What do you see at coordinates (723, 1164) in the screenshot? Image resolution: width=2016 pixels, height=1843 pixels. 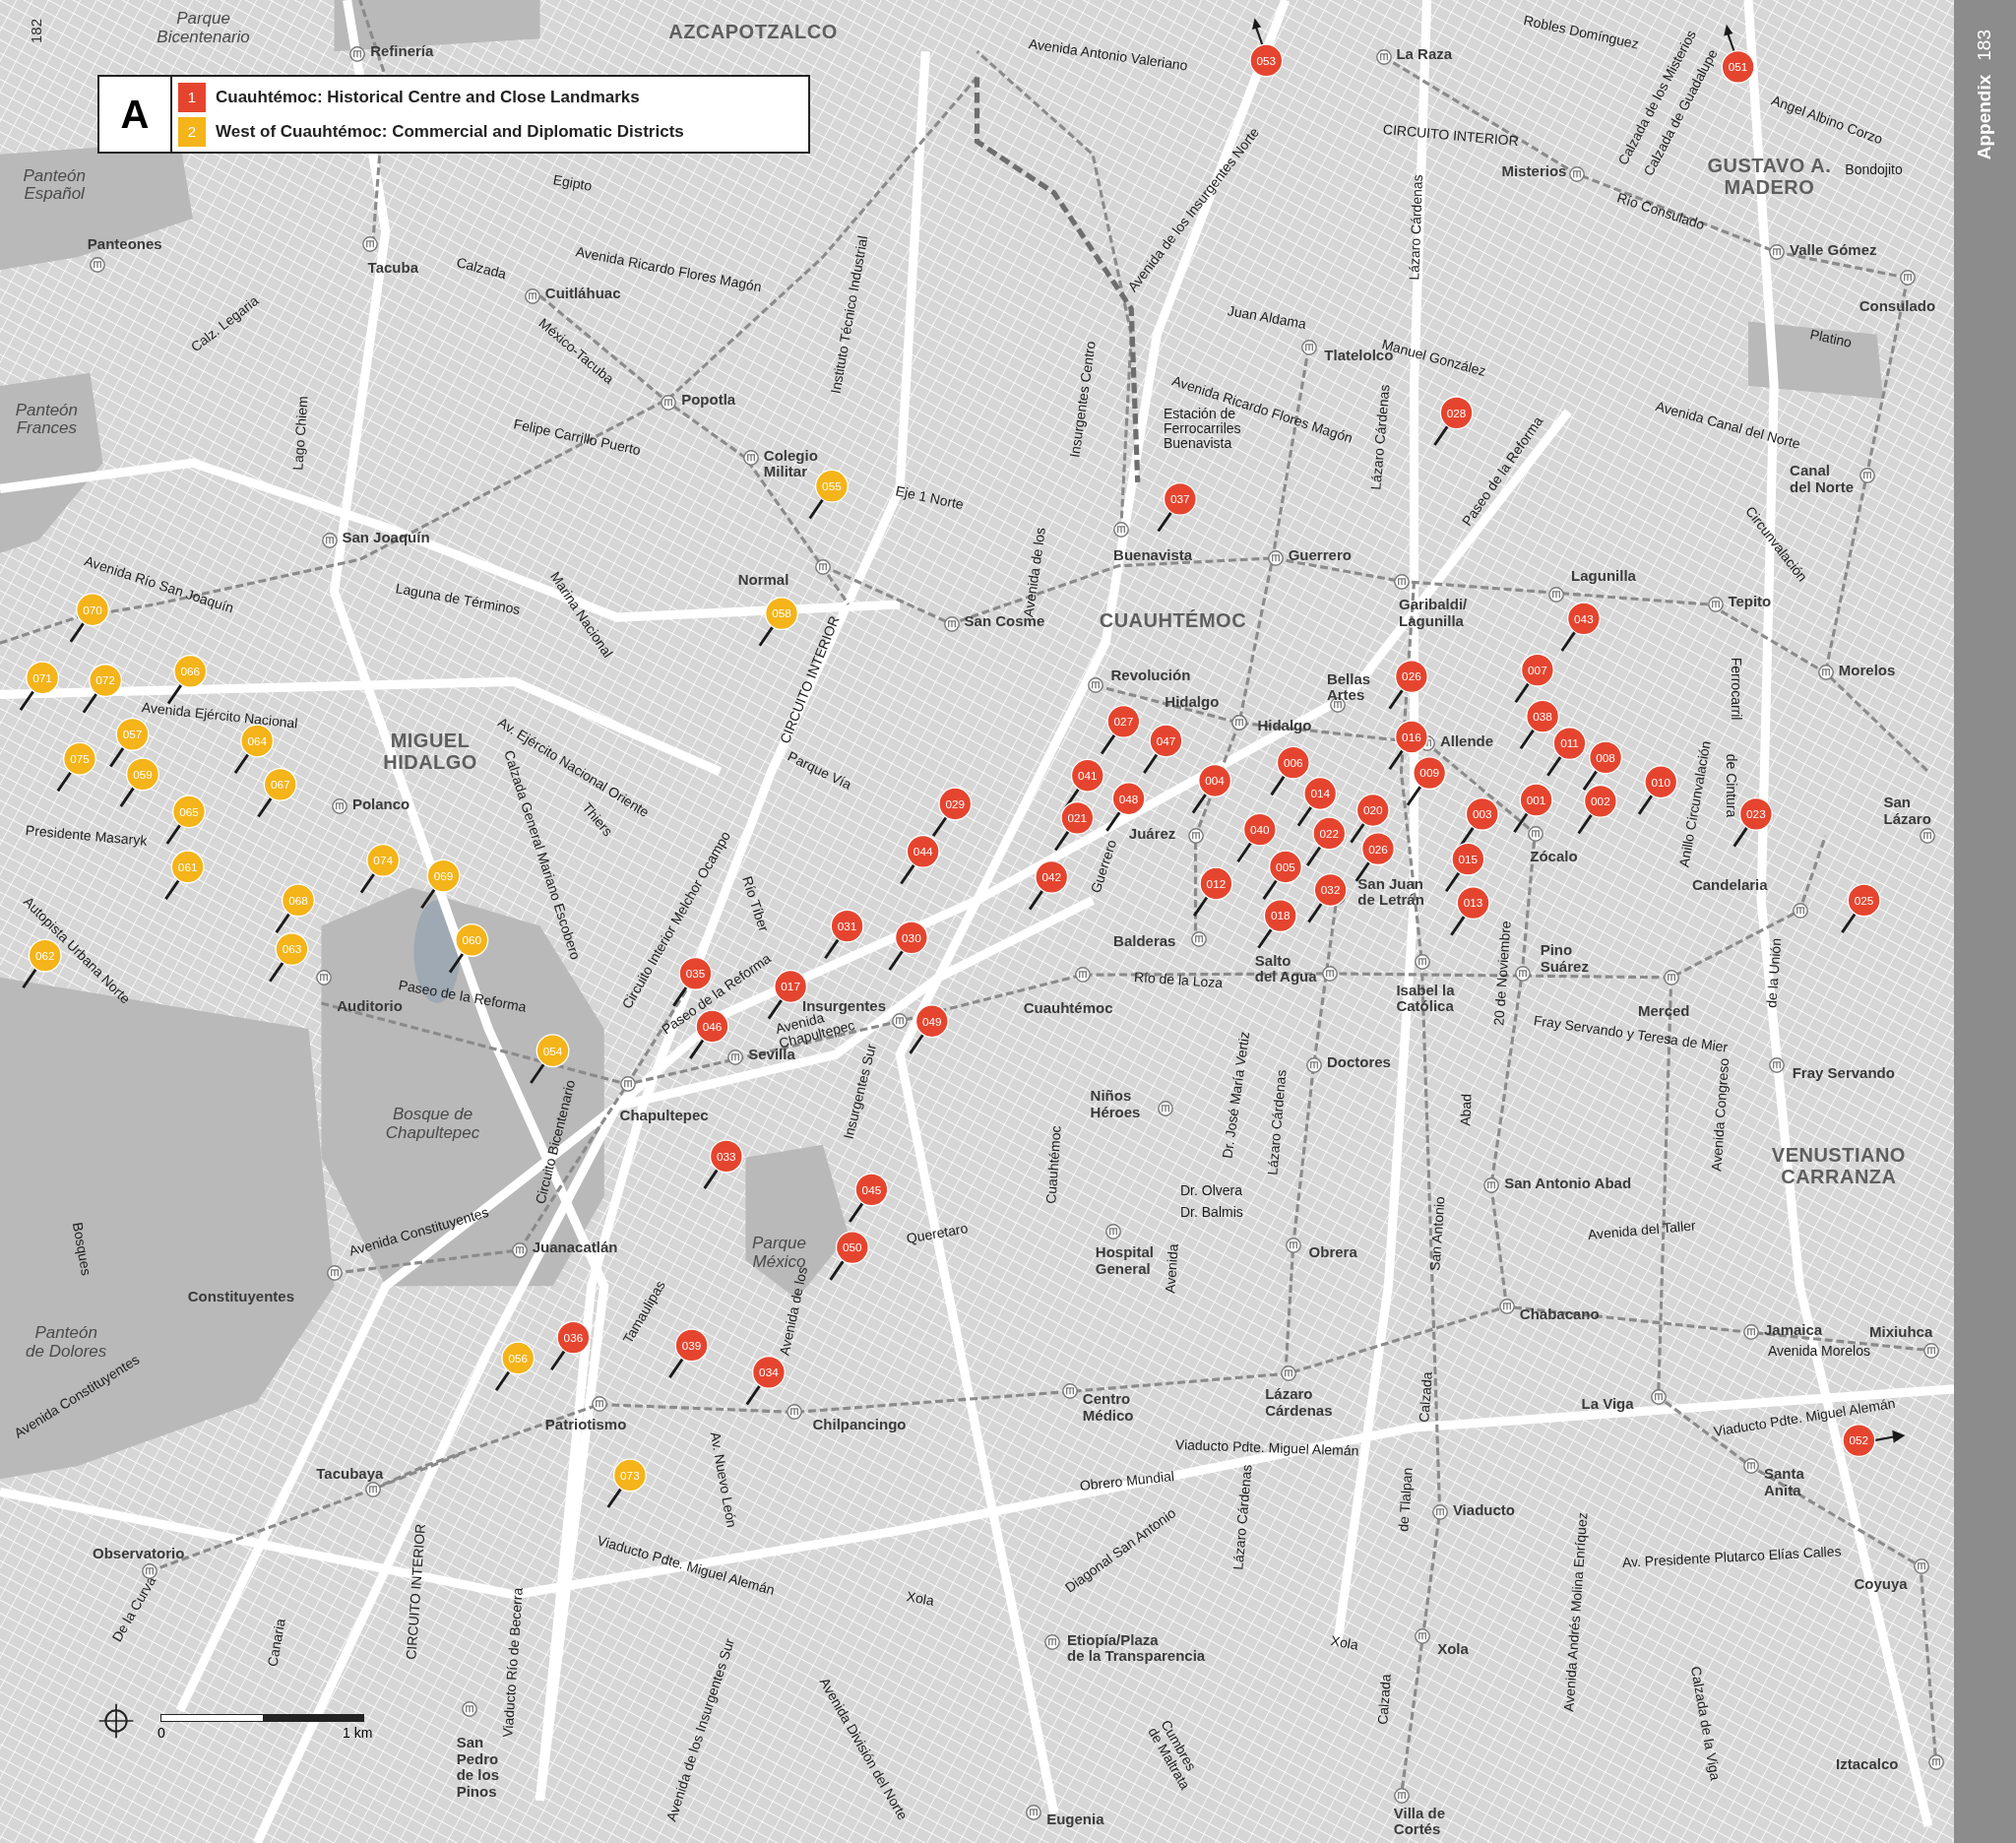 I see `map-pin: 033` at bounding box center [723, 1164].